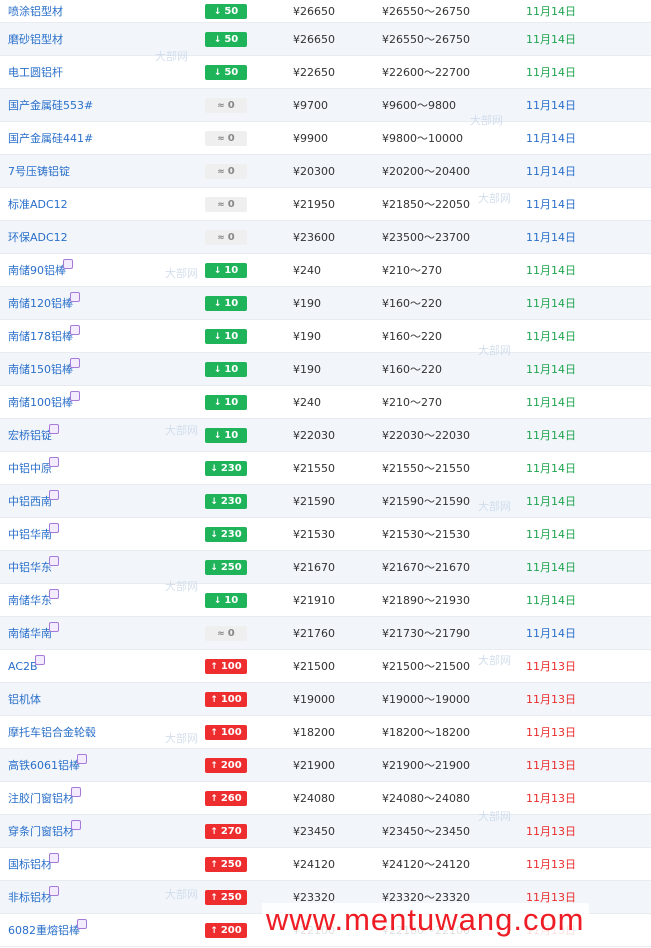 The image size is (651, 948). What do you see at coordinates (226, 501) in the screenshot?
I see `change-badge: ↓ 230` at bounding box center [226, 501].